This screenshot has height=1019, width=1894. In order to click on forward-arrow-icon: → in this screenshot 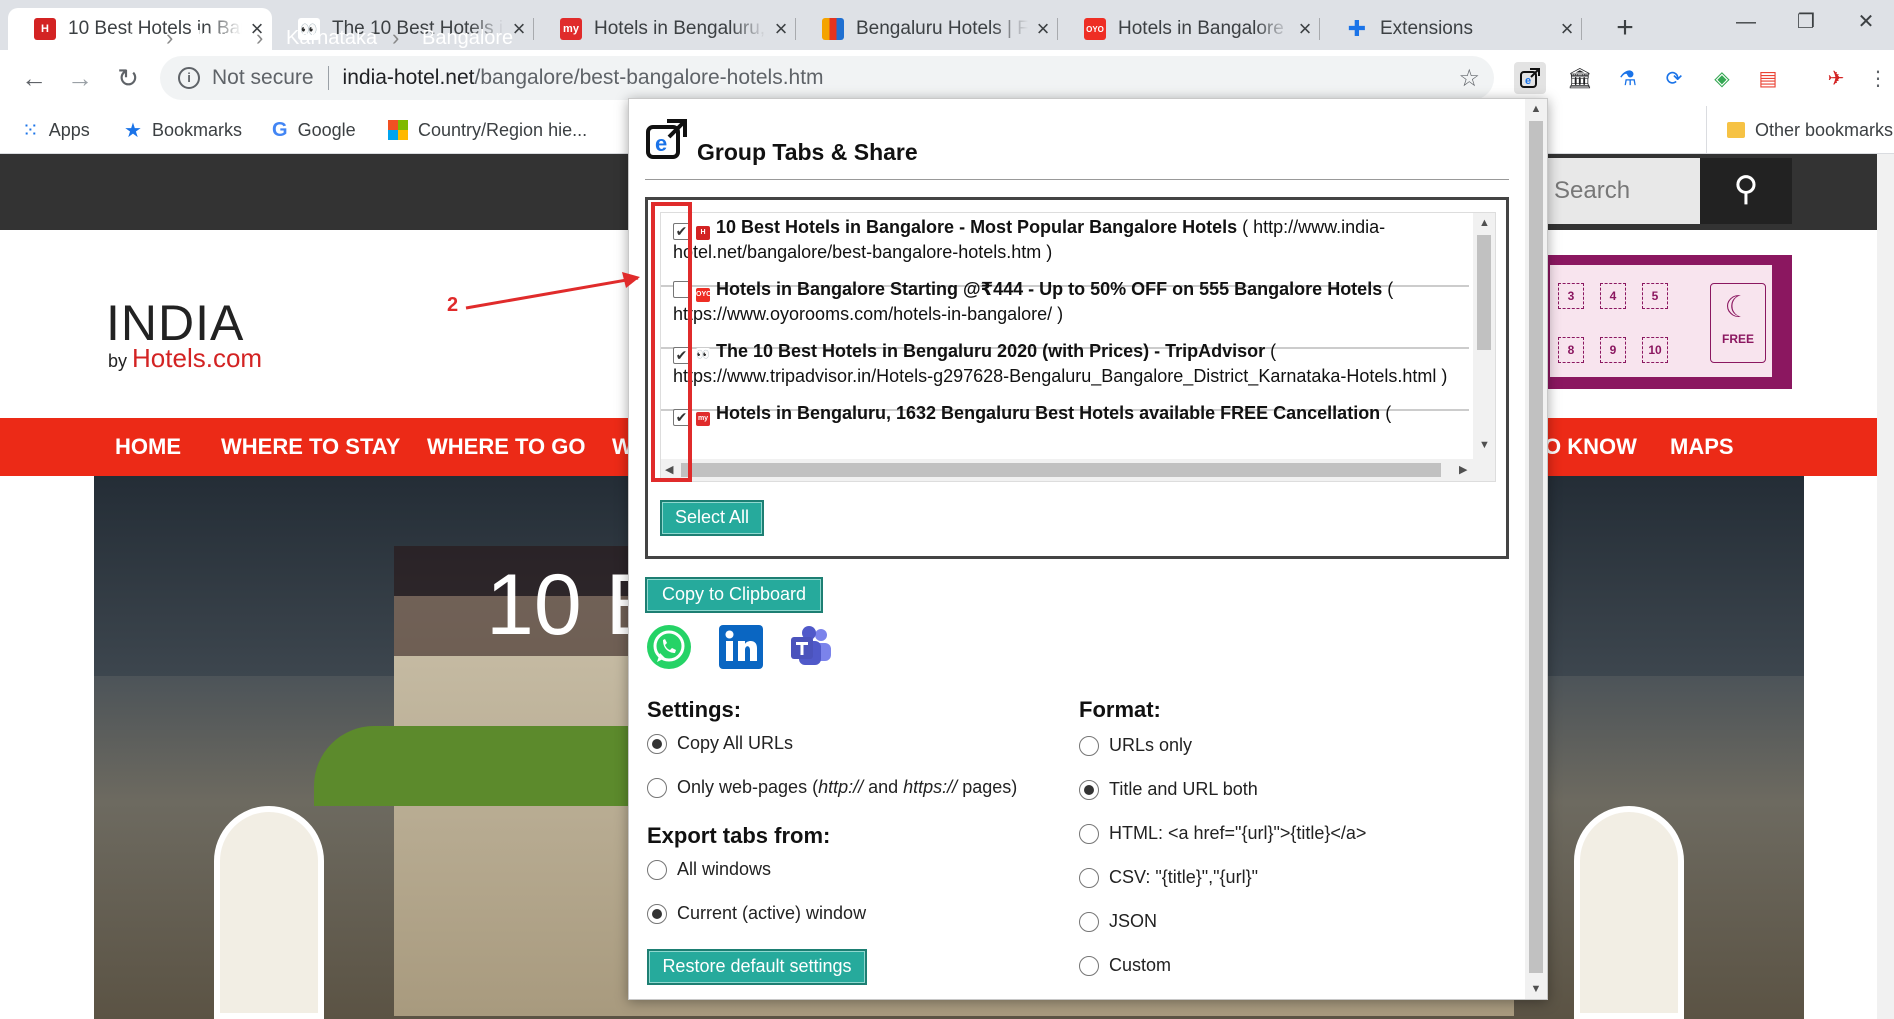, I will do `click(80, 78)`.